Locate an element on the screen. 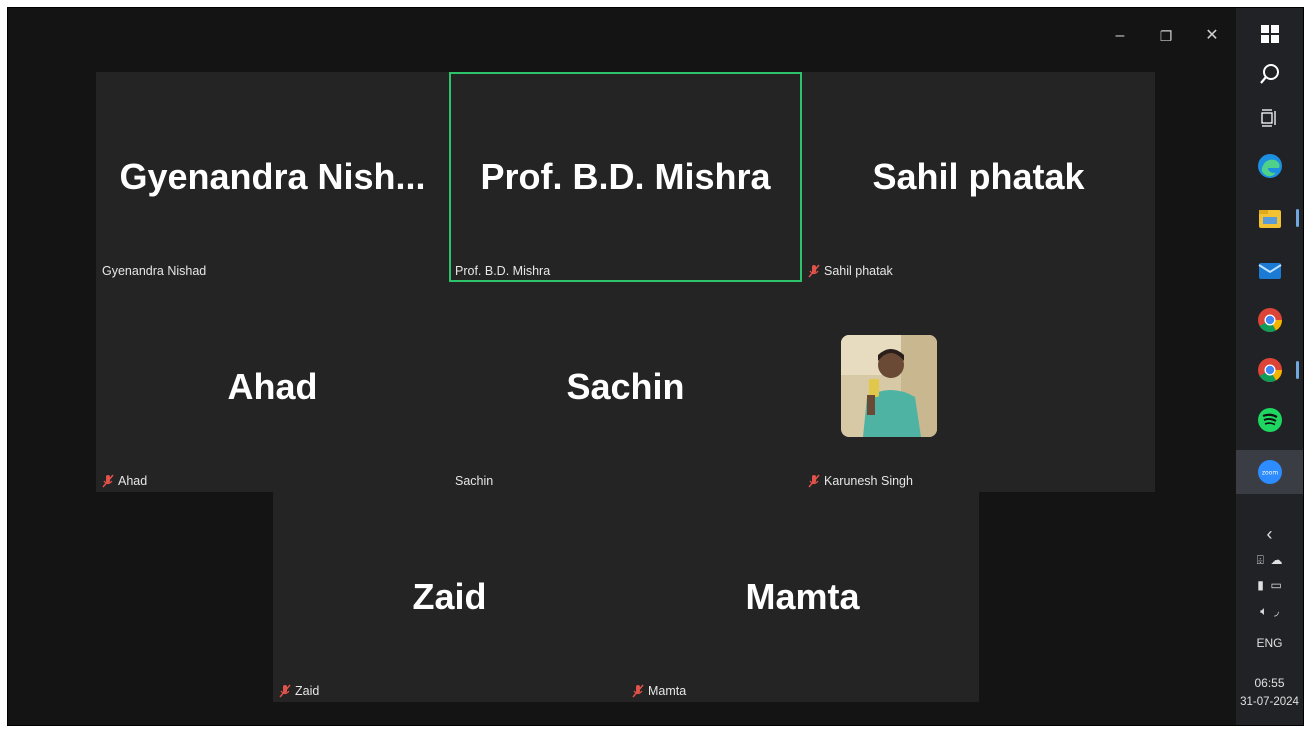 The image size is (1311, 731). participant-display-name: Sachin is located at coordinates (625, 386).